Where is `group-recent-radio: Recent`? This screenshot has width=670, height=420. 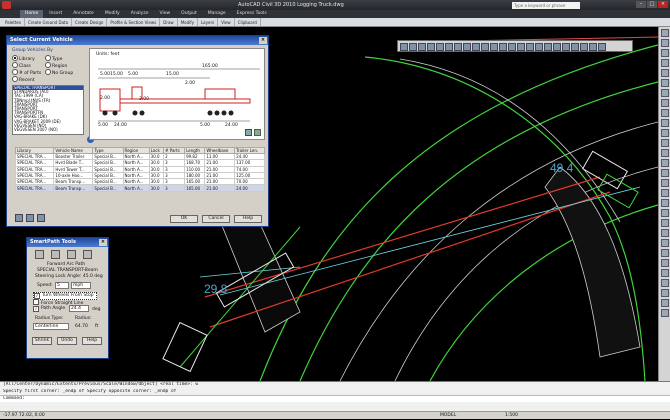 group-recent-radio: Recent is located at coordinates (23, 79).